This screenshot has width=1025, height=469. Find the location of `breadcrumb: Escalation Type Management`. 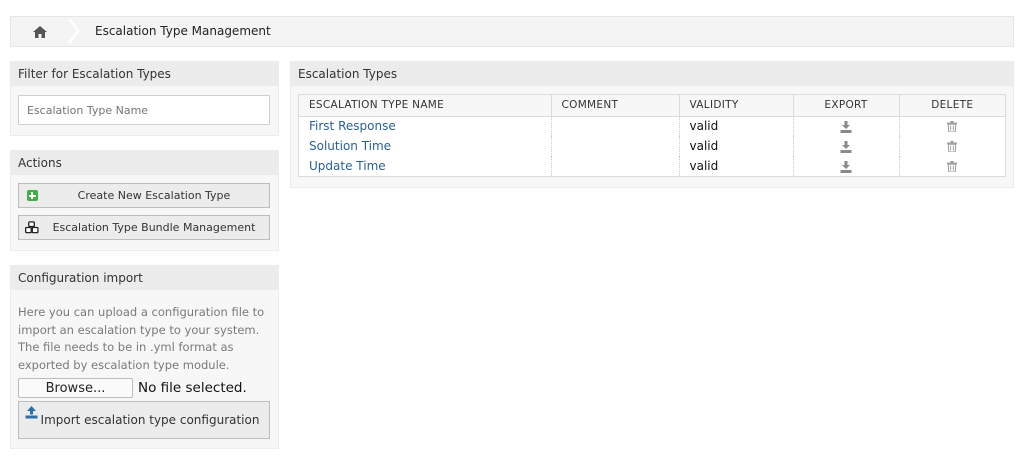

breadcrumb: Escalation Type Management is located at coordinates (512, 31).